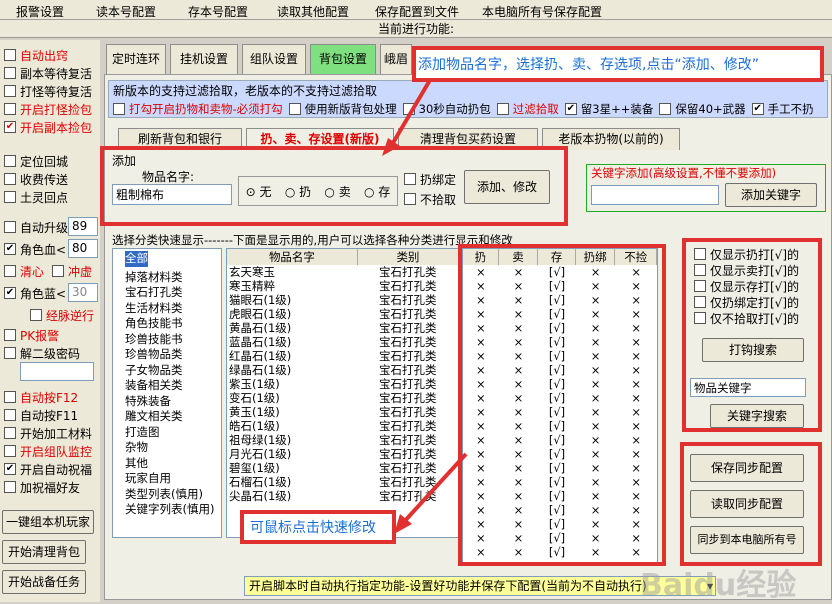 This screenshot has width=832, height=604. I want to click on tree-item: 关键字列表(慎用), so click(173, 510).